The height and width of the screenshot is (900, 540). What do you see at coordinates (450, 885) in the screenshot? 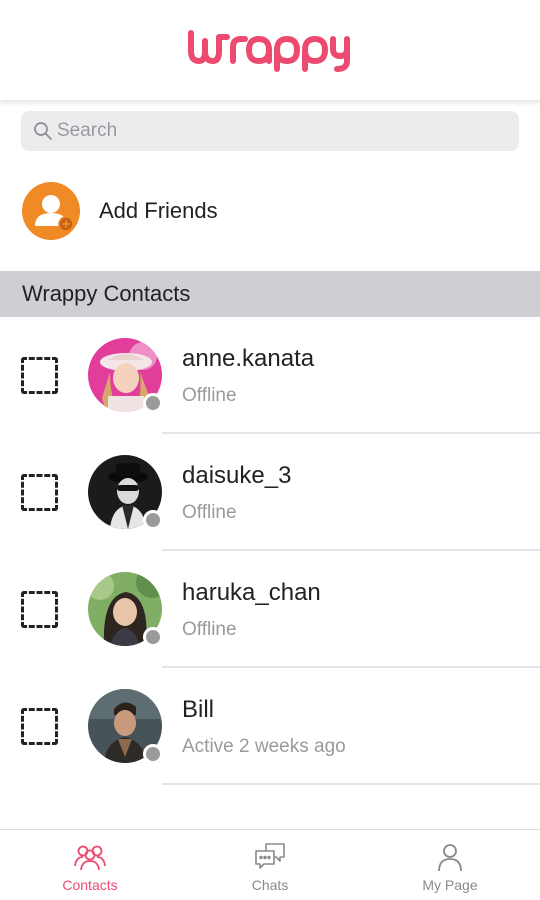
I see `nav-label: My Page` at bounding box center [450, 885].